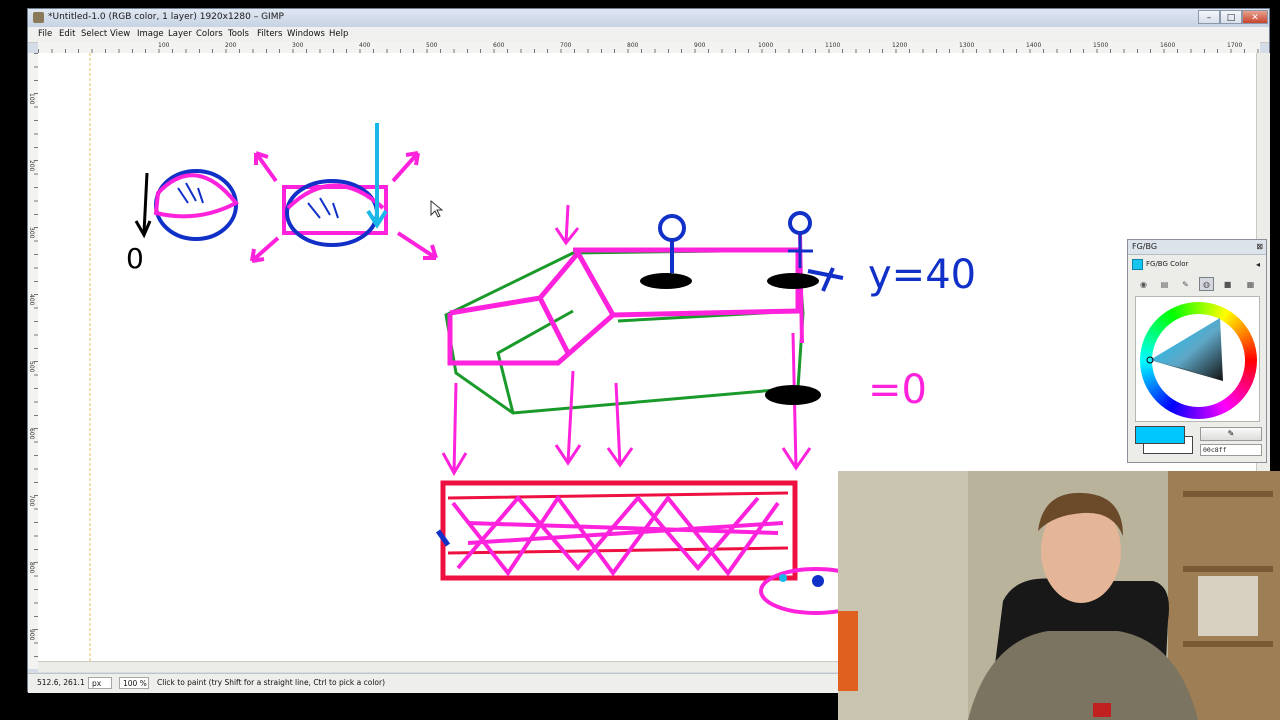  Describe the element at coordinates (1167, 264) in the screenshot. I see `dock-tab-label: FG/BG Color` at that location.